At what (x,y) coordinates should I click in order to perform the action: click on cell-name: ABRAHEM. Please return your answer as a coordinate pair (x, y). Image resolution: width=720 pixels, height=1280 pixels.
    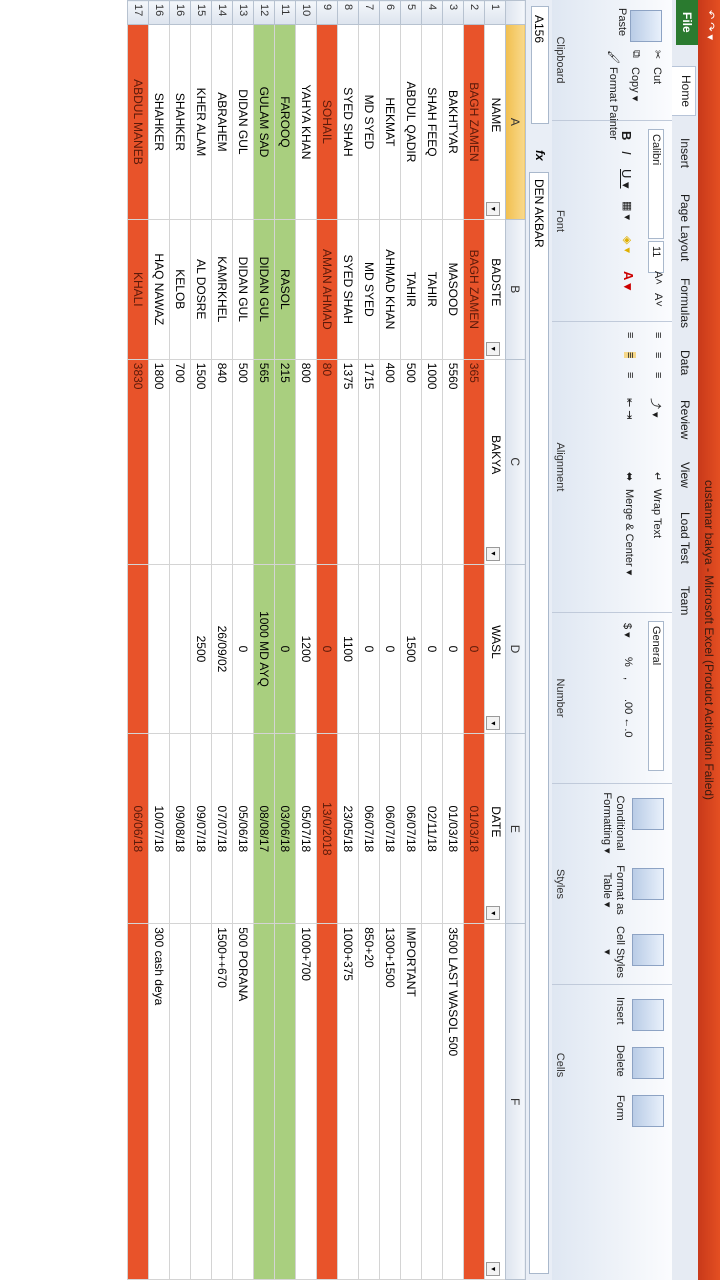
    Looking at the image, I should click on (222, 122).